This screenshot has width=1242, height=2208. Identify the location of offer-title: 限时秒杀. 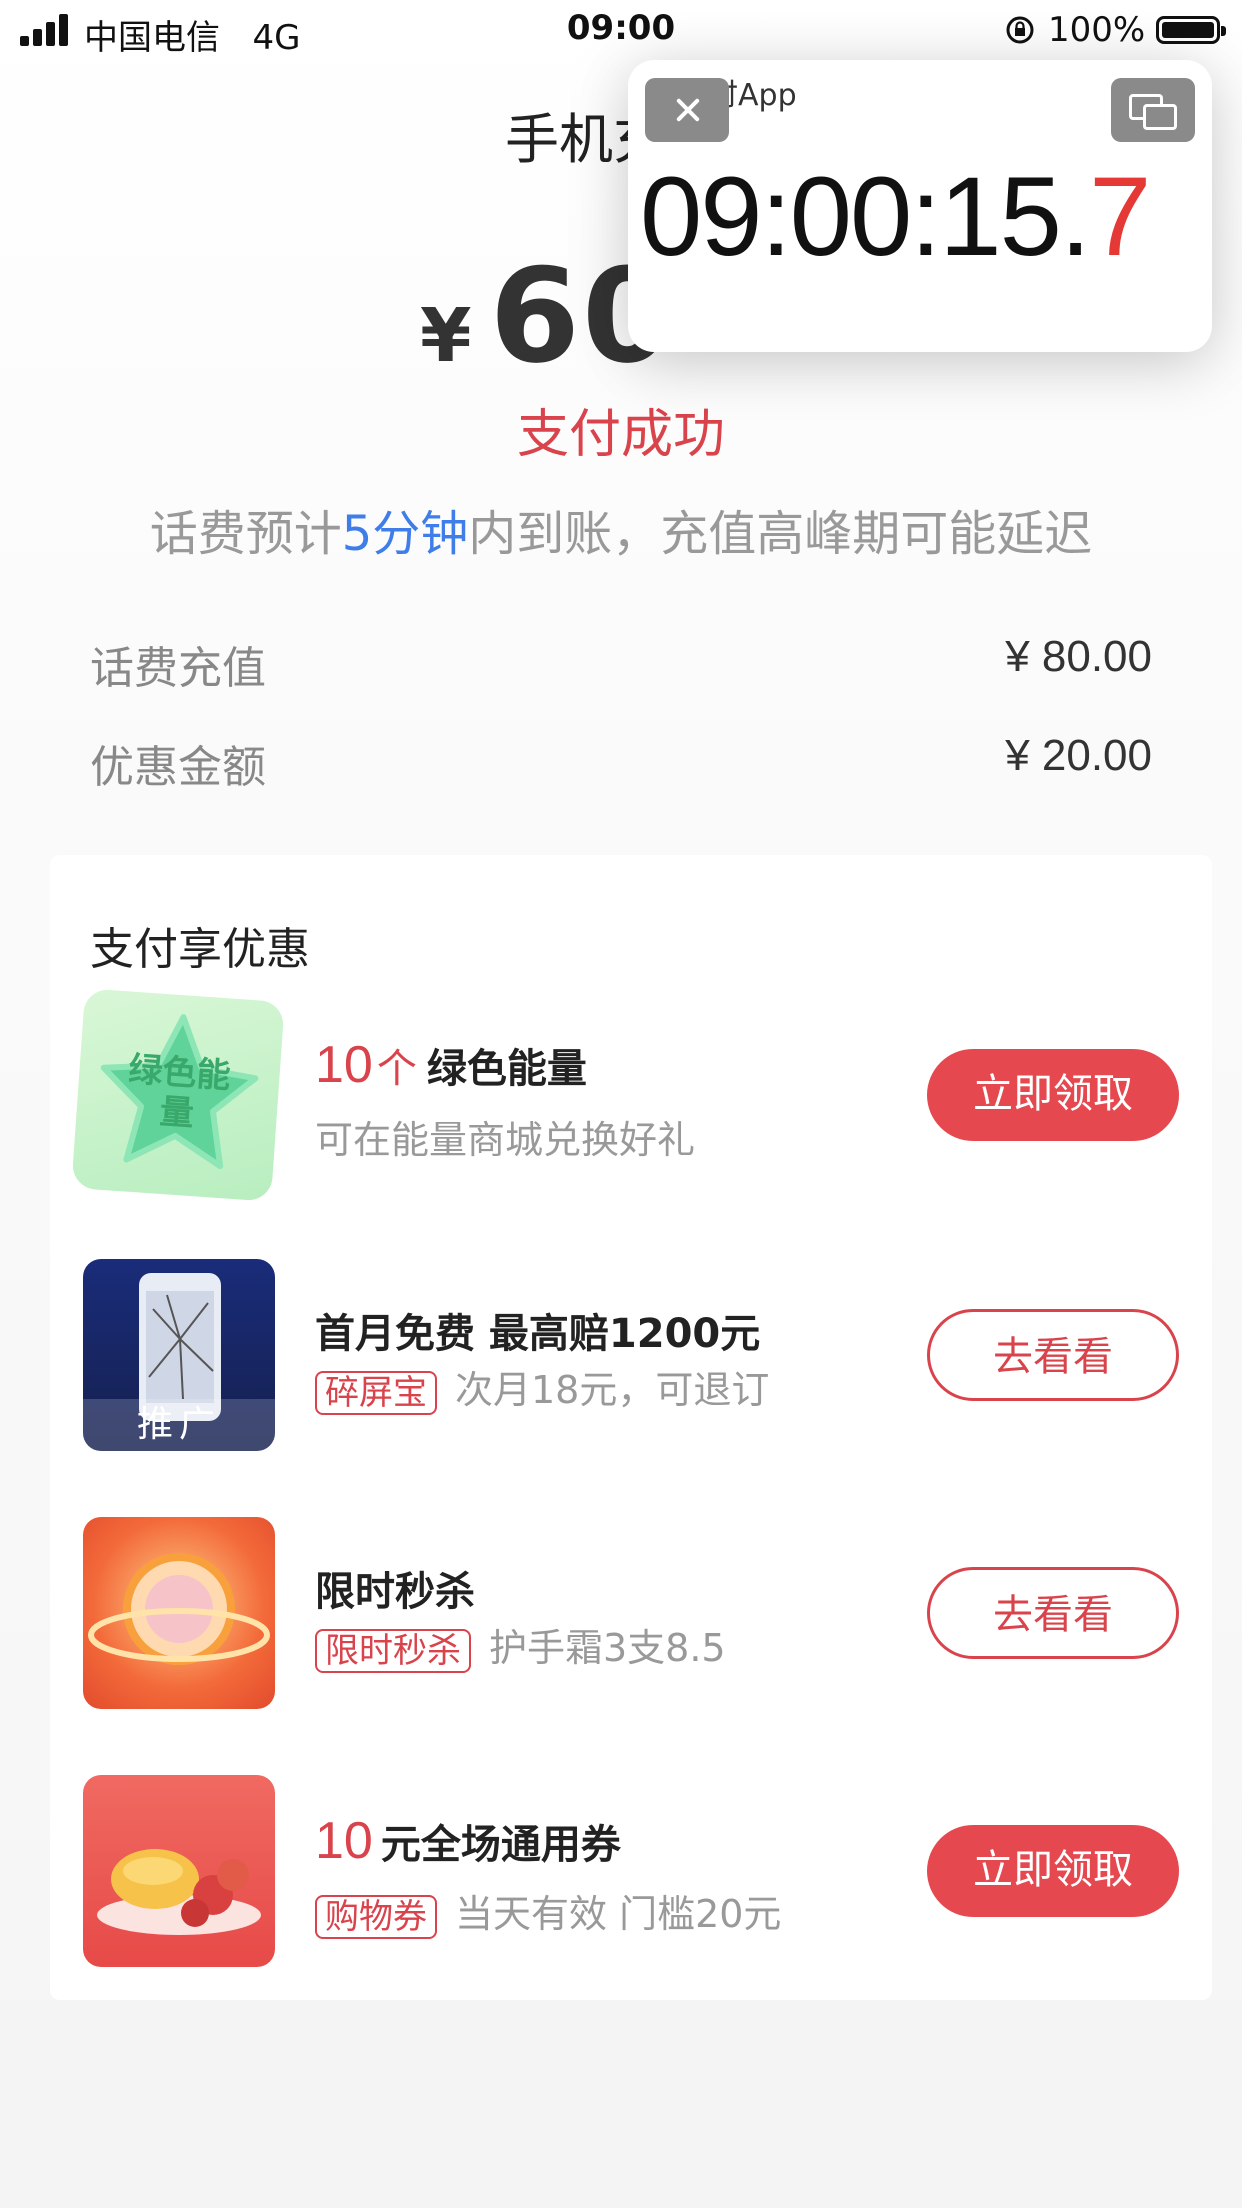
(395, 1592).